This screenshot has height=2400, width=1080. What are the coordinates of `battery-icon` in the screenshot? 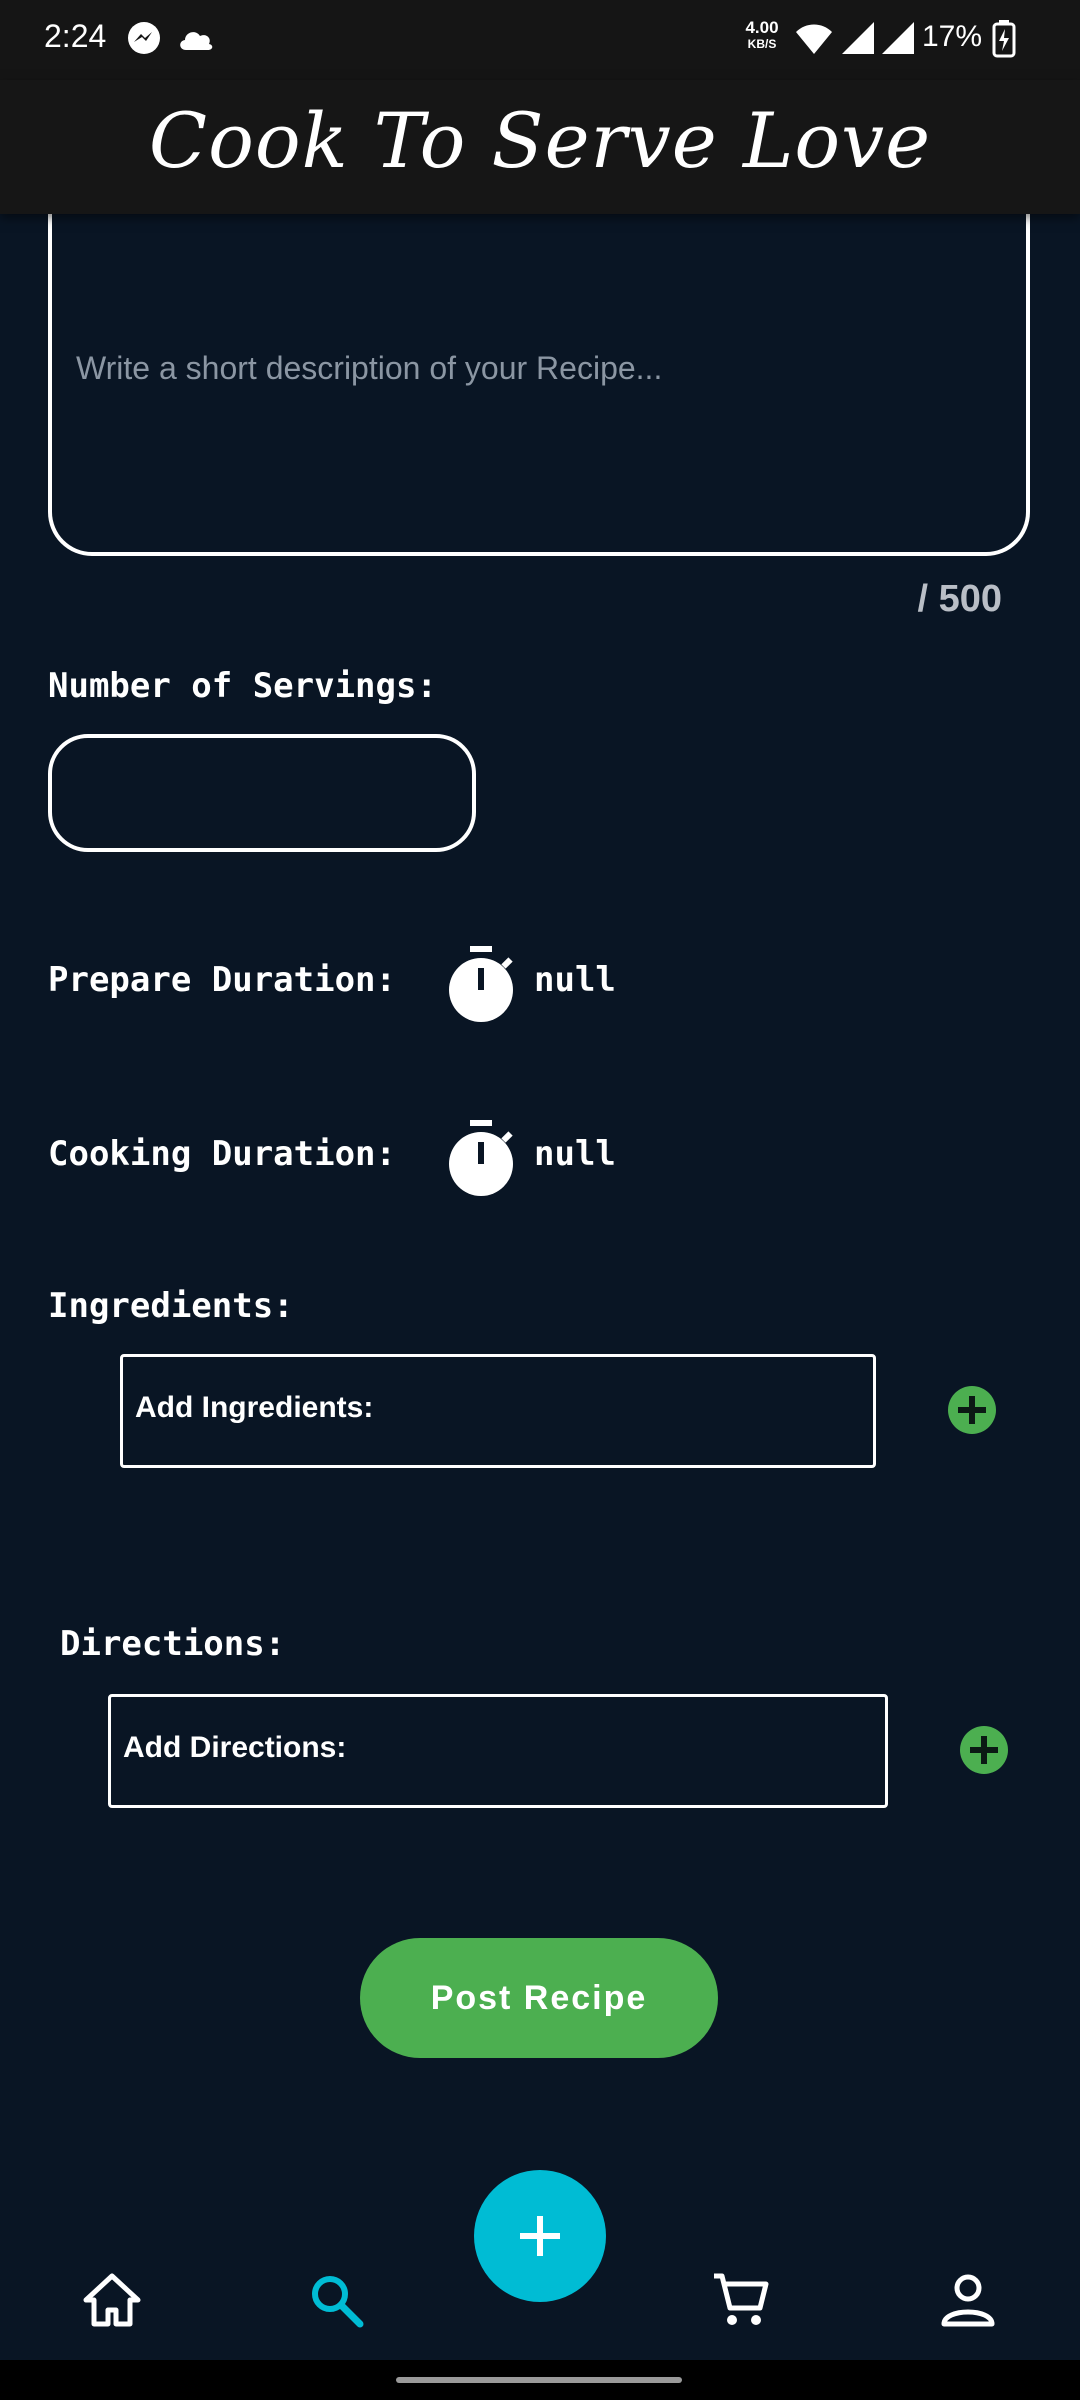 It's located at (1004, 41).